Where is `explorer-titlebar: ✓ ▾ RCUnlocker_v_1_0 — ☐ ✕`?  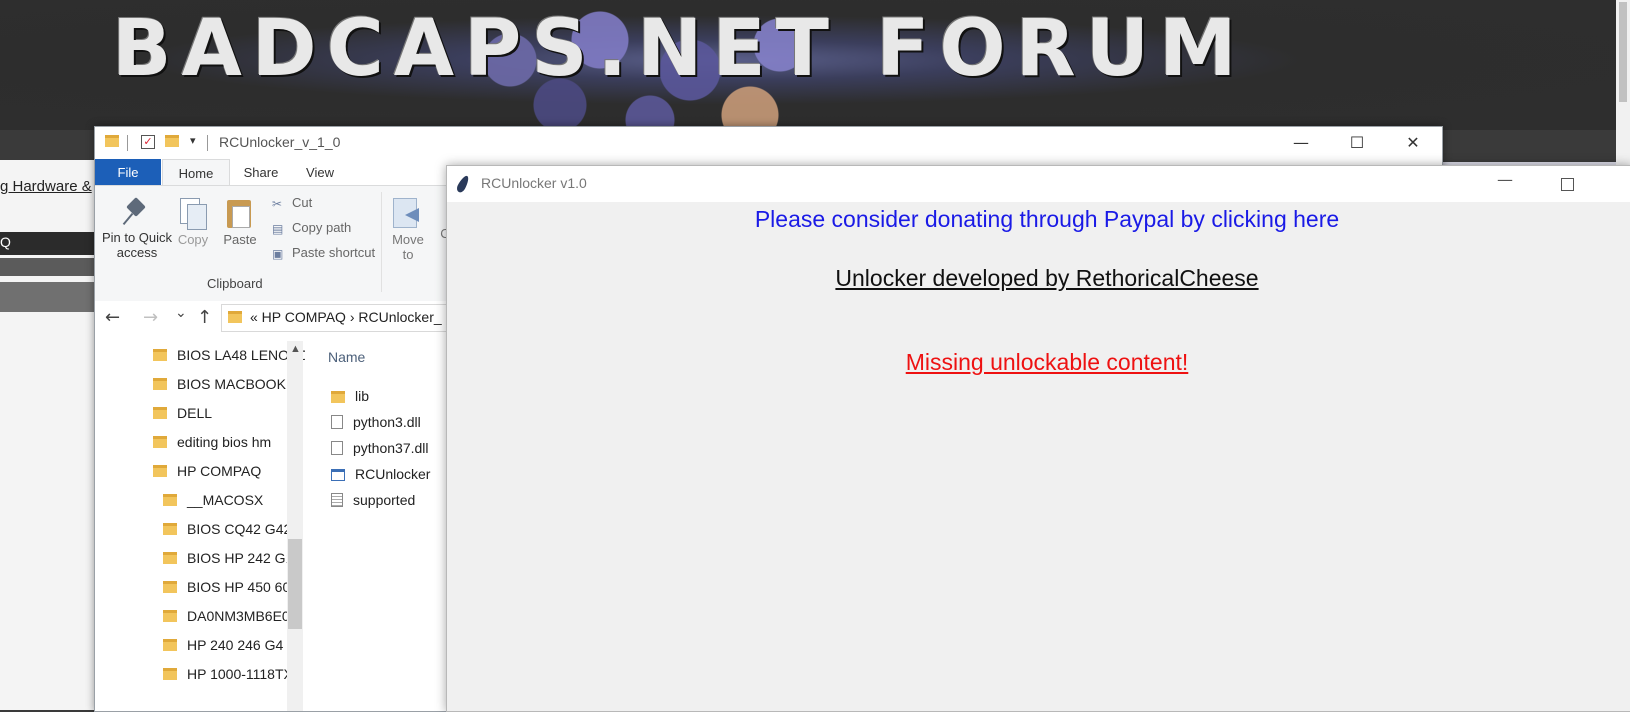
explorer-titlebar: ✓ ▾ RCUnlocker_v_1_0 — ☐ ✕ is located at coordinates (768, 143).